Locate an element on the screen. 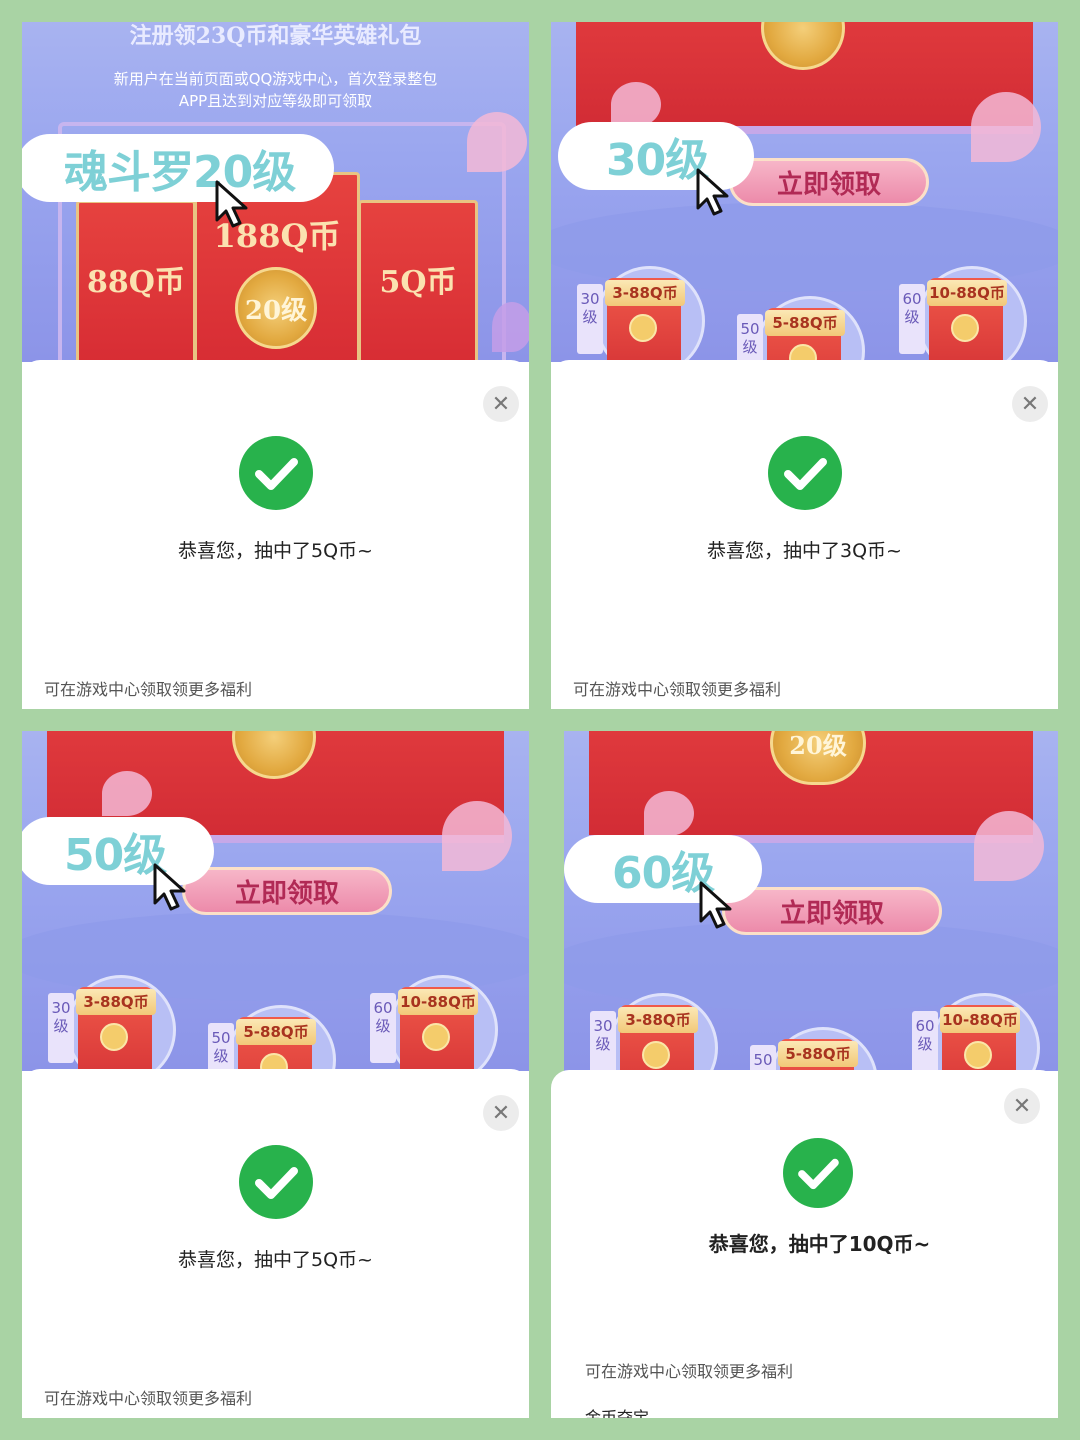 Image resolution: width=1080 pixels, height=1440 pixels. red-envelope-5: 5Q币 is located at coordinates (418, 281).